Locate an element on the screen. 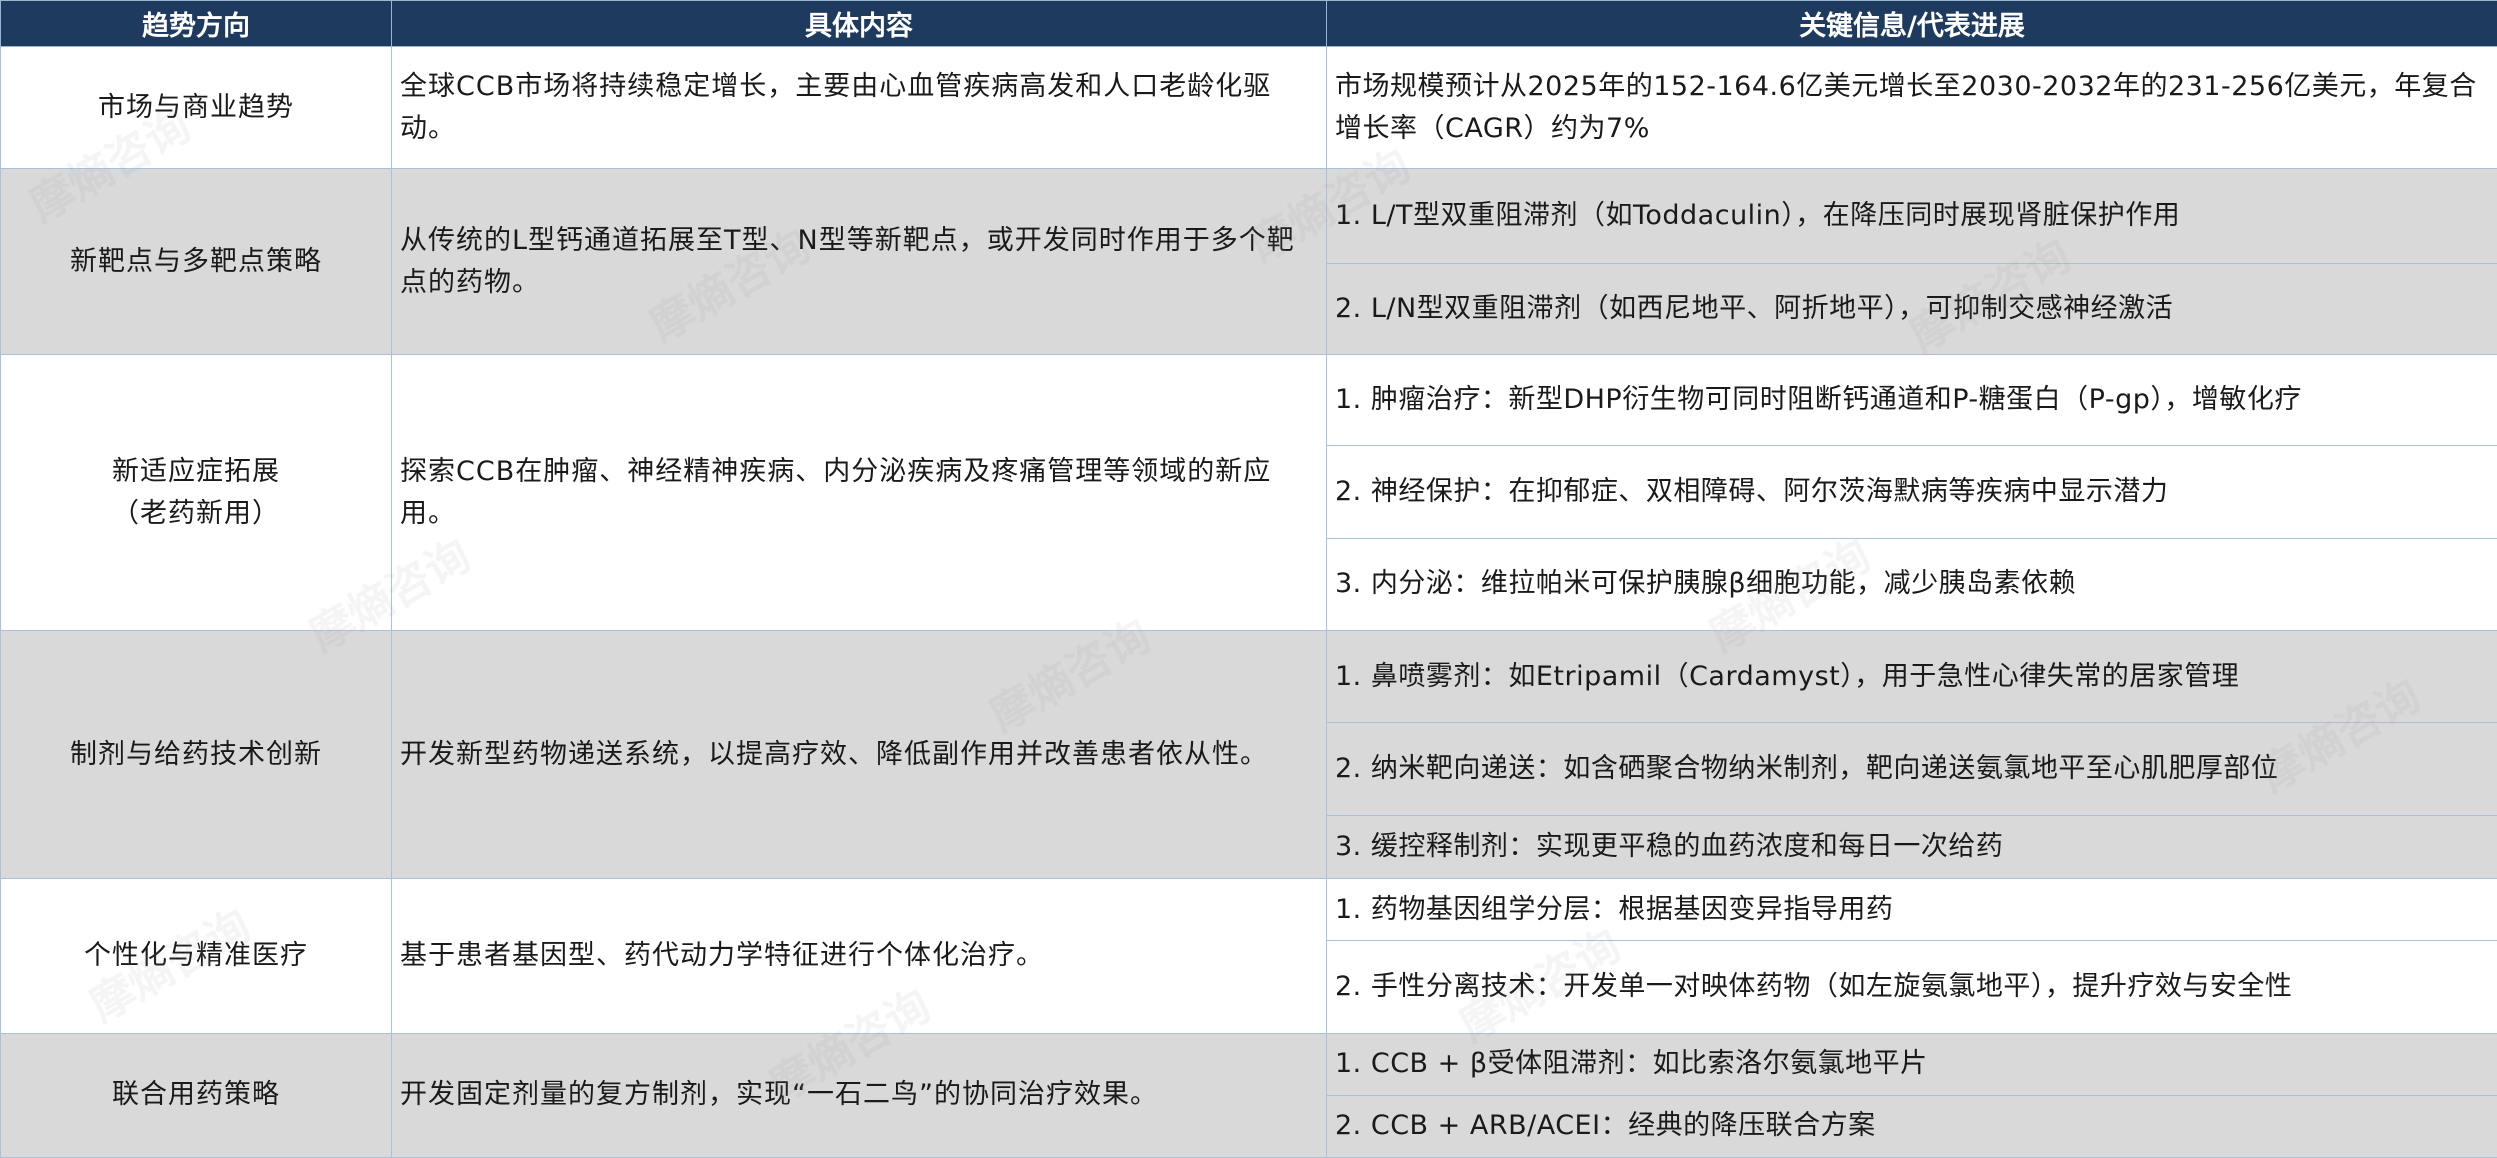 The width and height of the screenshot is (2497, 1158). key-info-cell: 2. L/N型双重阻滞剂（如西尼地平、阿折地平），可抑制交感神经激活 is located at coordinates (1911, 309).